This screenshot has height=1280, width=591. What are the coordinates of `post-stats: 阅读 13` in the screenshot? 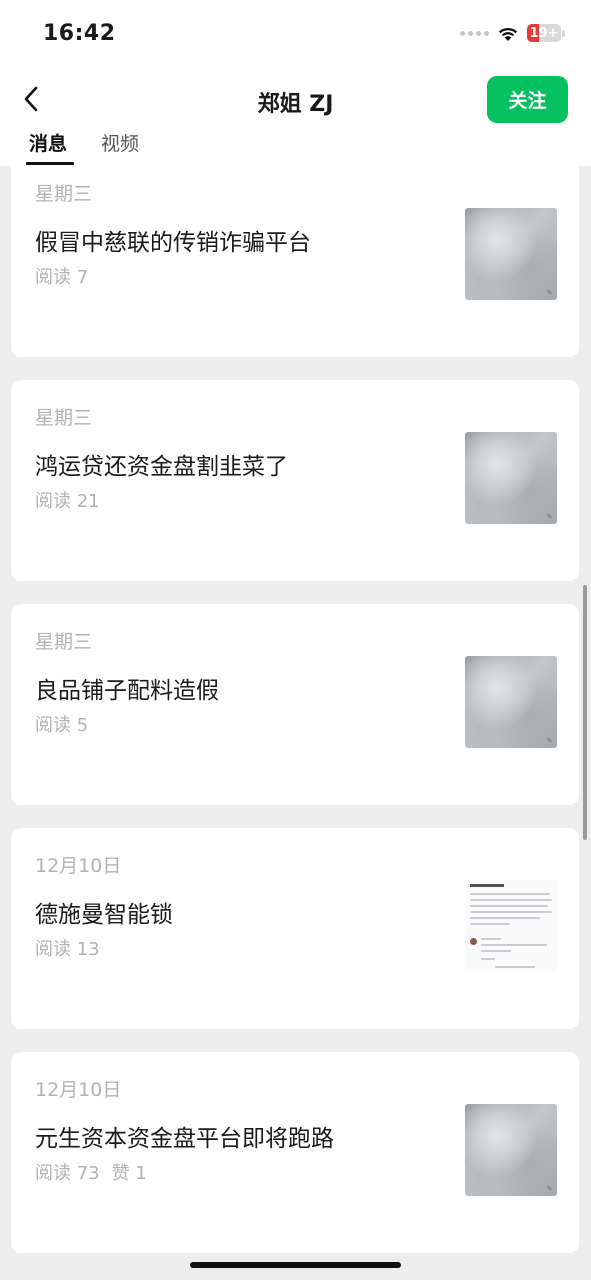 It's located at (67, 948).